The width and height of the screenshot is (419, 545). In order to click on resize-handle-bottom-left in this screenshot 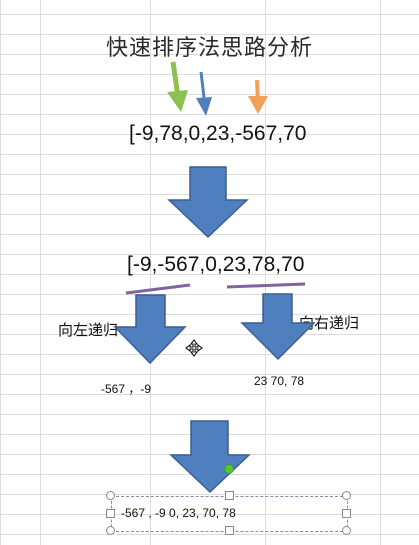, I will do `click(110, 530)`.